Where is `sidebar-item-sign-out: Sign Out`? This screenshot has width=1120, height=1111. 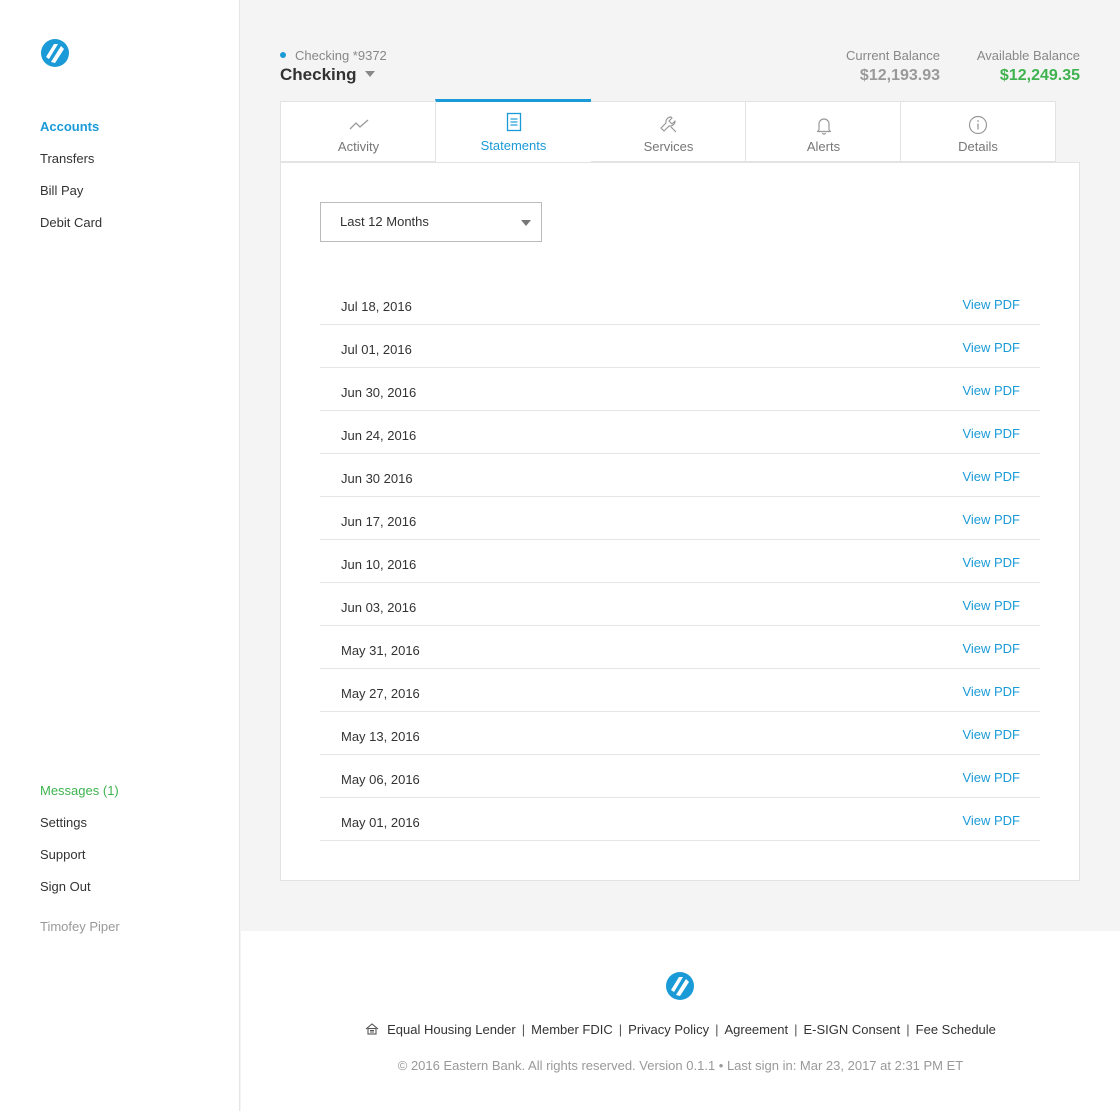 sidebar-item-sign-out: Sign Out is located at coordinates (65, 887).